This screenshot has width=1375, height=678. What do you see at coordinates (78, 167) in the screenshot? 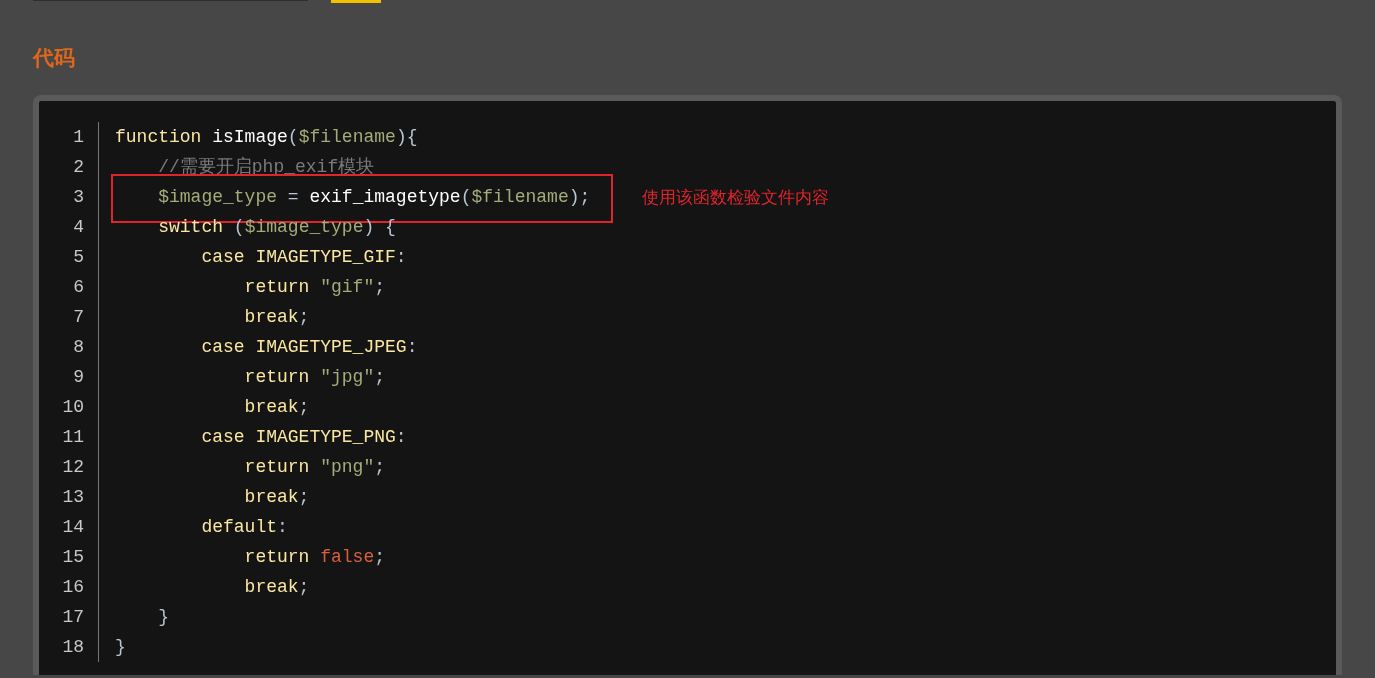
I see `line-number: 2` at bounding box center [78, 167].